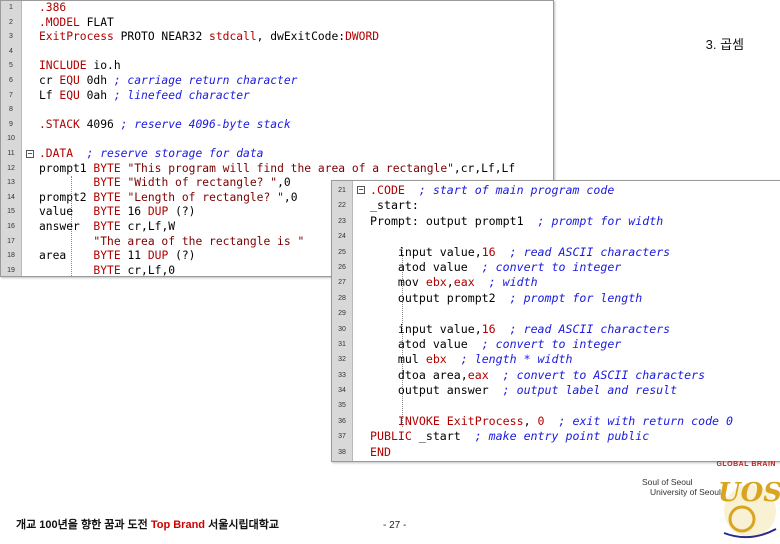 Image resolution: width=780 pixels, height=544 pixels. I want to click on code-line: 35, so click(556, 405).